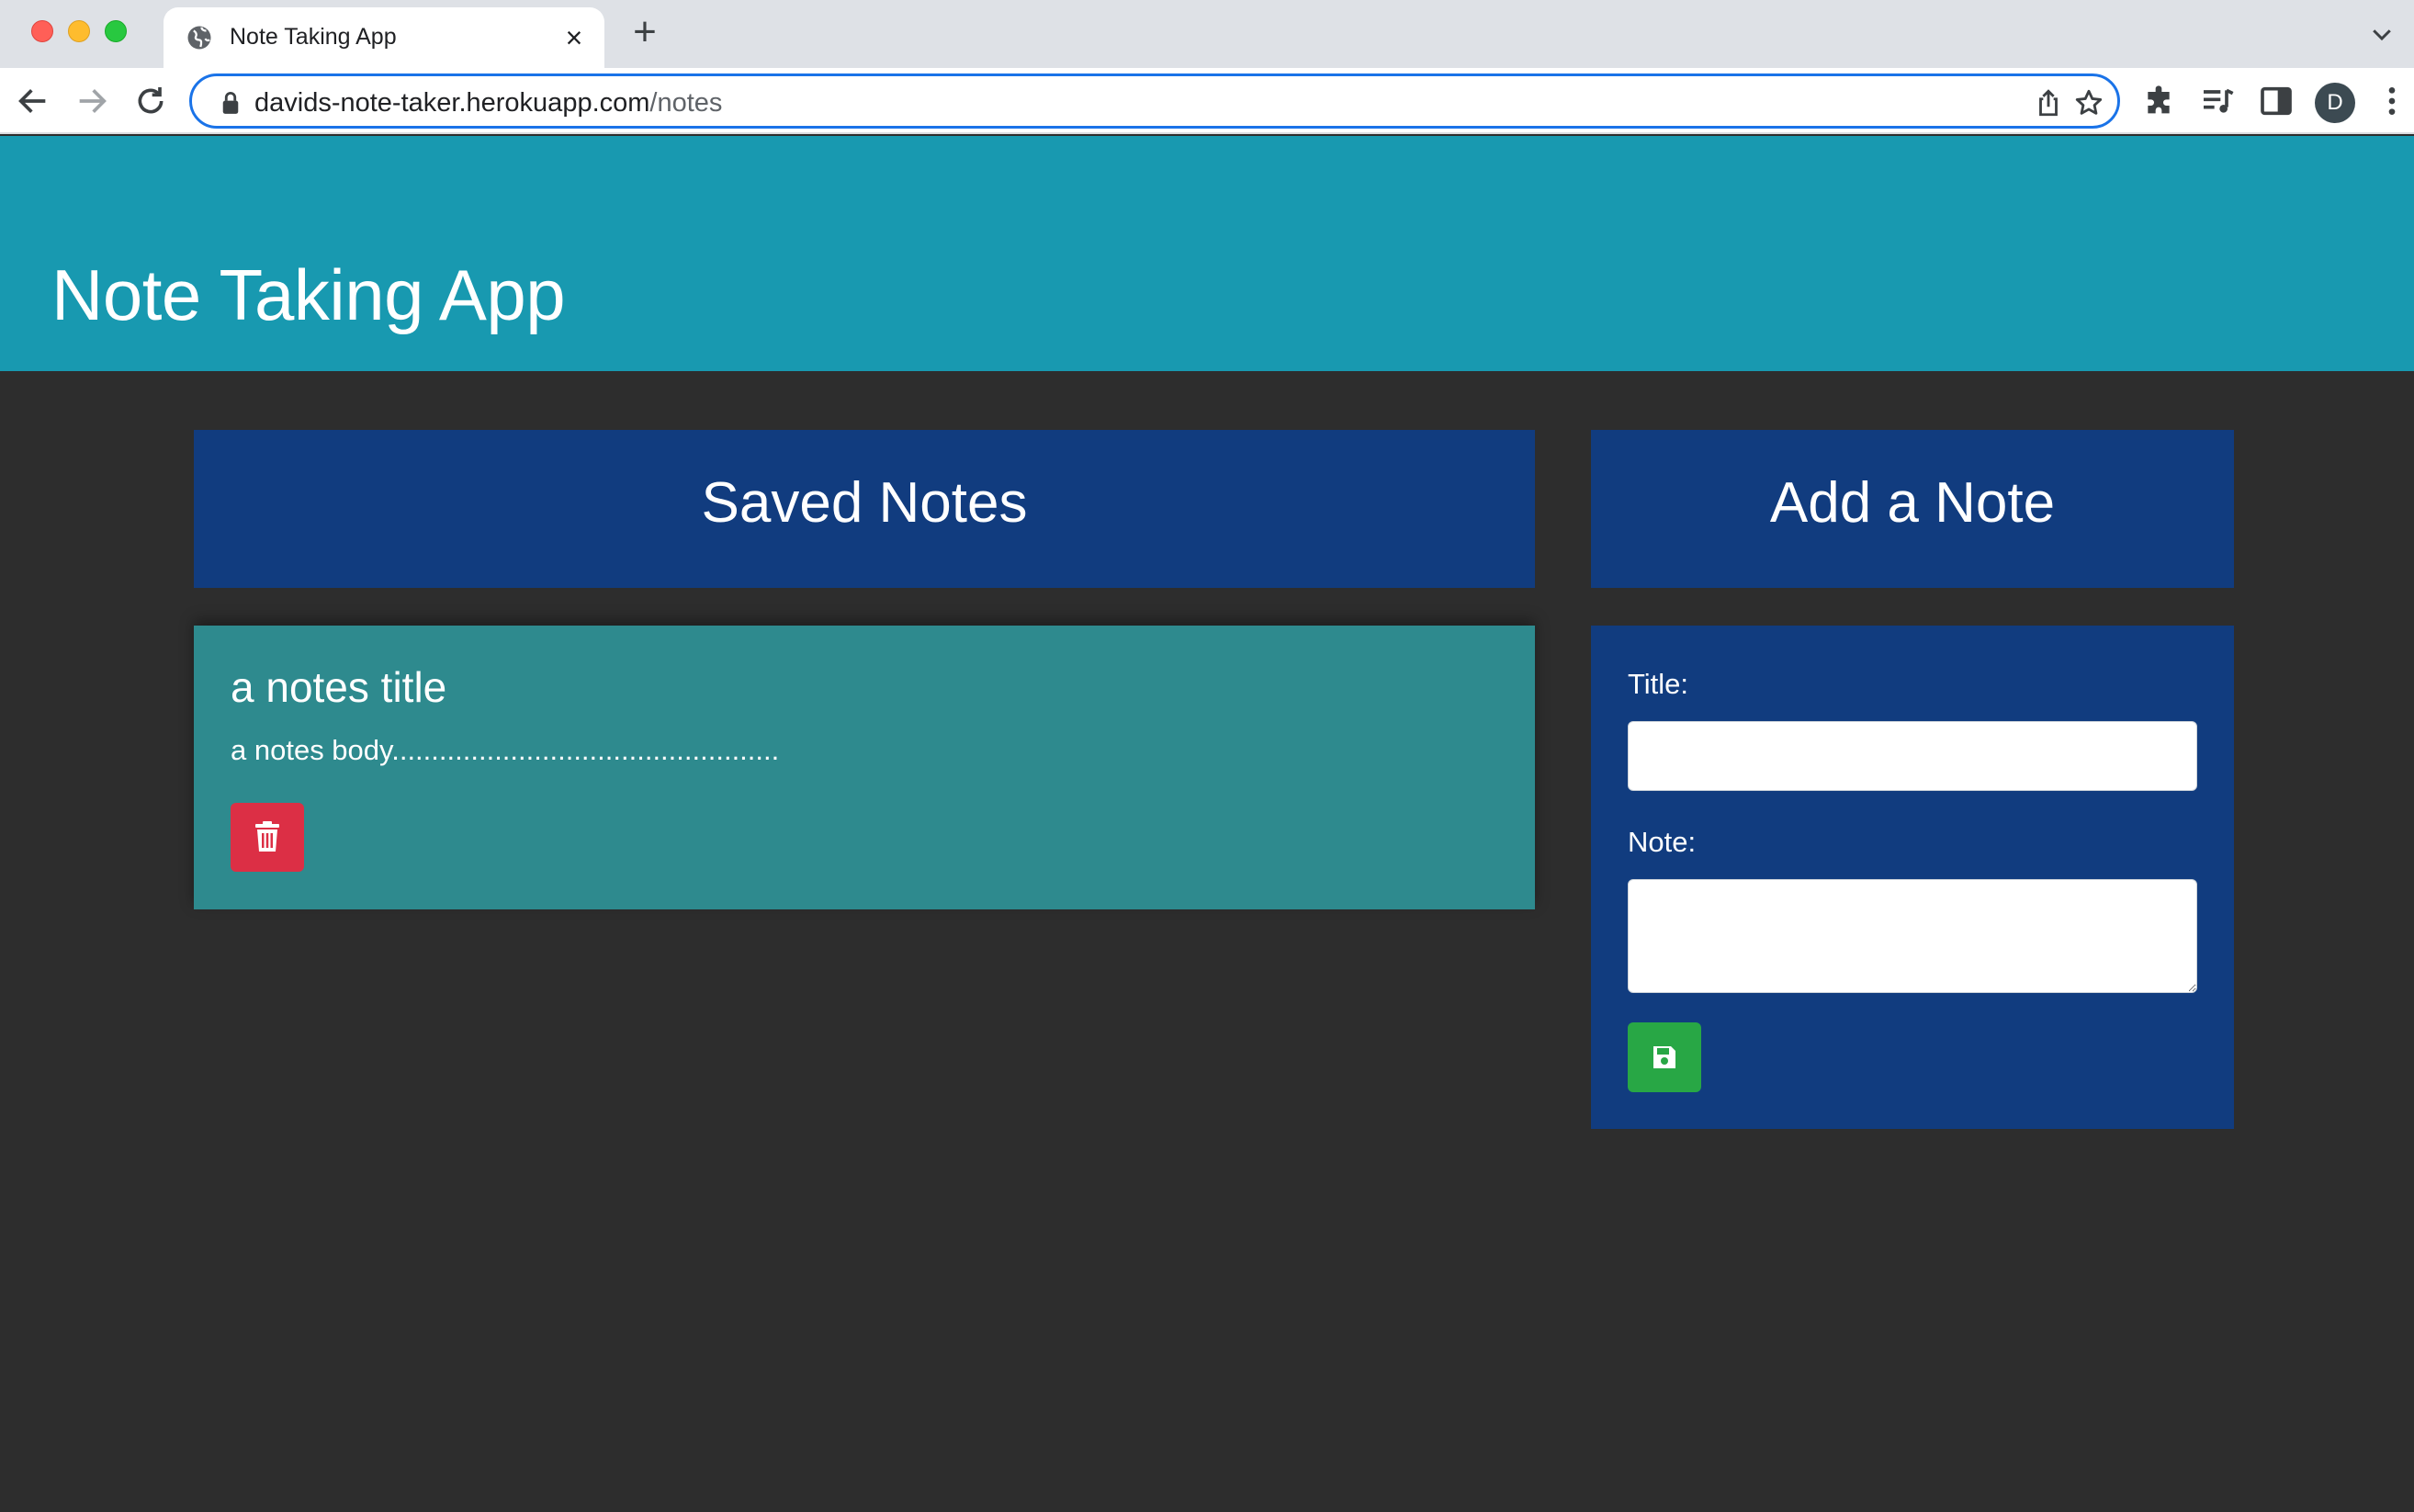 The height and width of the screenshot is (1512, 2414). Describe the element at coordinates (2158, 101) in the screenshot. I see `extensions-puzzle-icon` at that location.